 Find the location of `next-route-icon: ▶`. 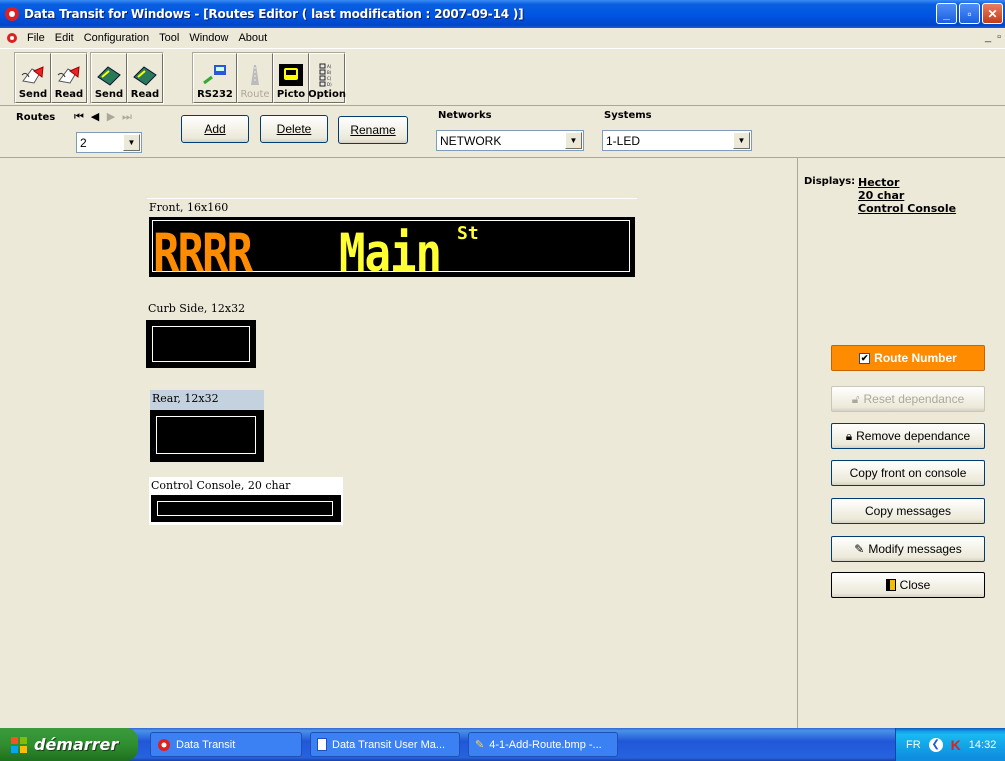

next-route-icon: ▶ is located at coordinates (111, 117).